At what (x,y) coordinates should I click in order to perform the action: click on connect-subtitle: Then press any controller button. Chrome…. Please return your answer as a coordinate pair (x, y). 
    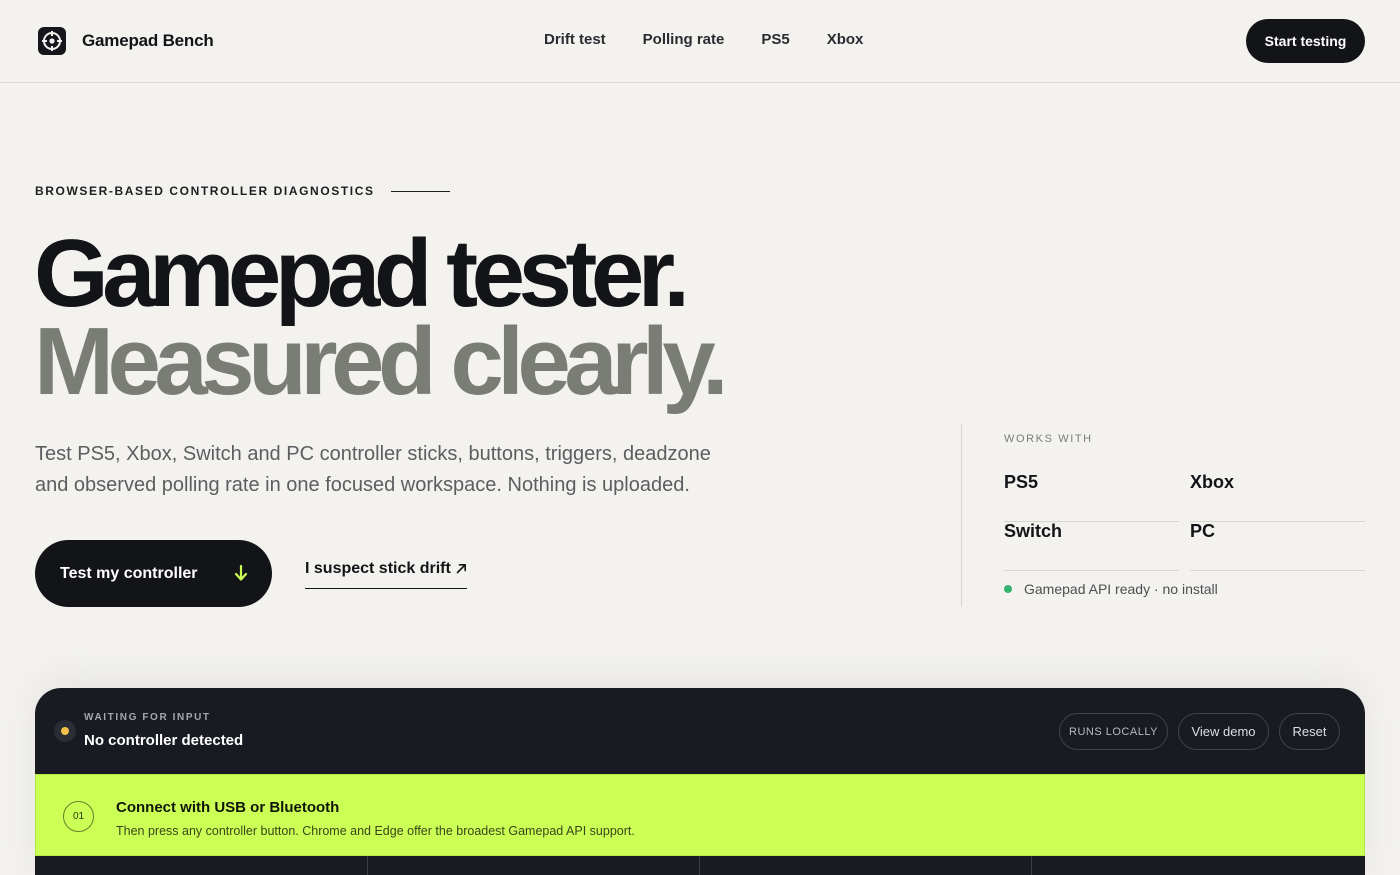
    Looking at the image, I should click on (375, 831).